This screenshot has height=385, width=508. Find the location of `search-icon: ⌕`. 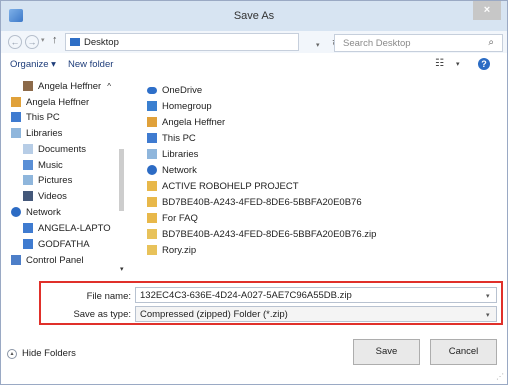

search-icon: ⌕ is located at coordinates (491, 42).